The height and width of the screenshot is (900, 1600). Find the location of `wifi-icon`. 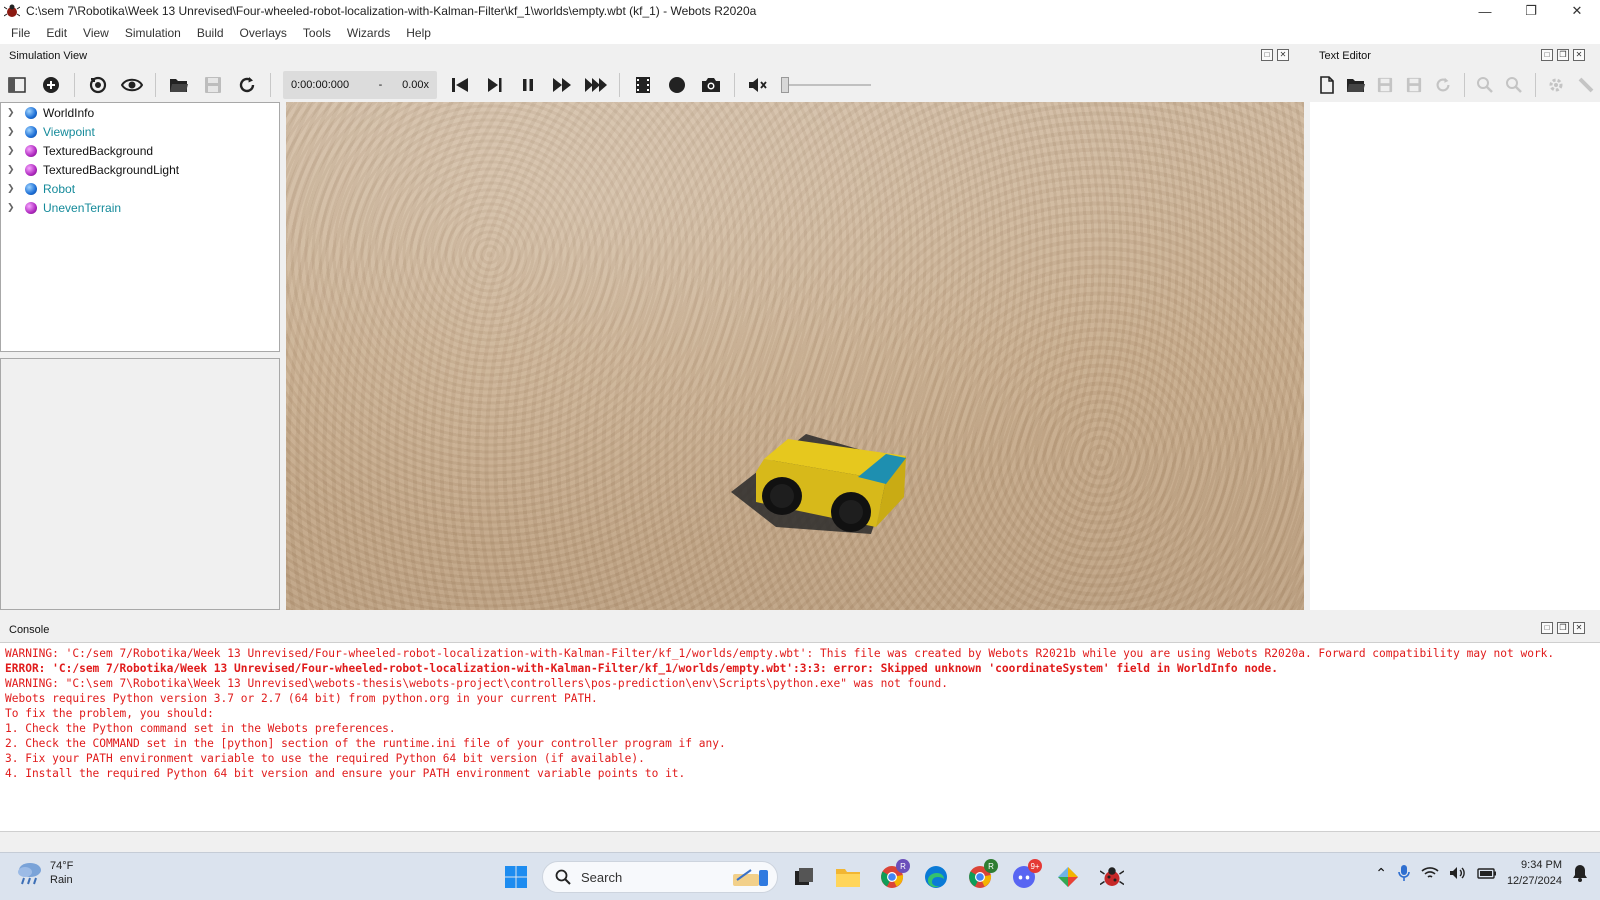

wifi-icon is located at coordinates (1430, 873).